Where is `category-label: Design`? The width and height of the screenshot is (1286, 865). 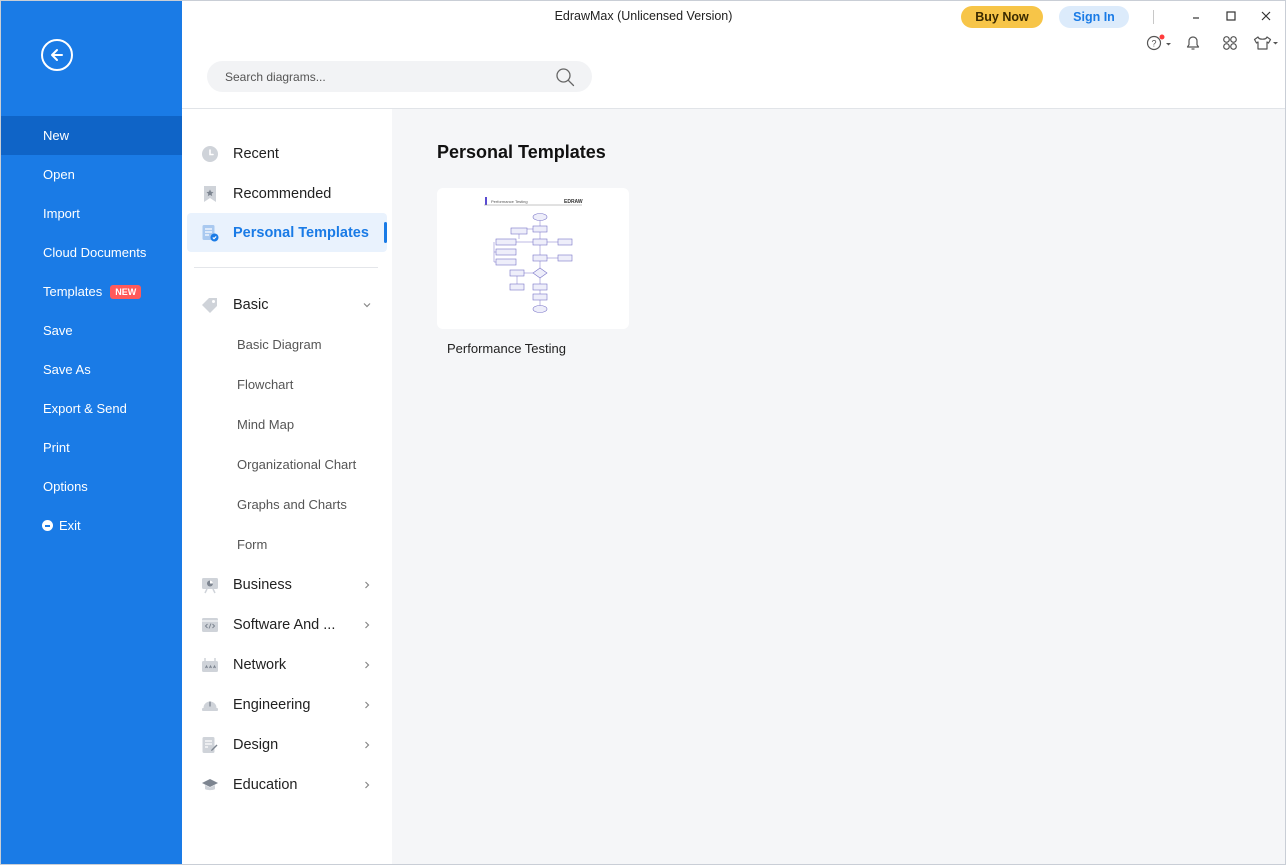
category-label: Design is located at coordinates (256, 744).